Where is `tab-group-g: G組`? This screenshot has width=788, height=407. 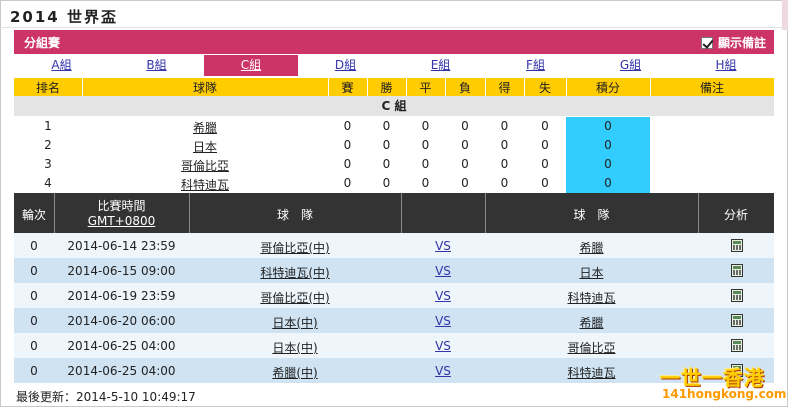
tab-group-g: G組 is located at coordinates (630, 65).